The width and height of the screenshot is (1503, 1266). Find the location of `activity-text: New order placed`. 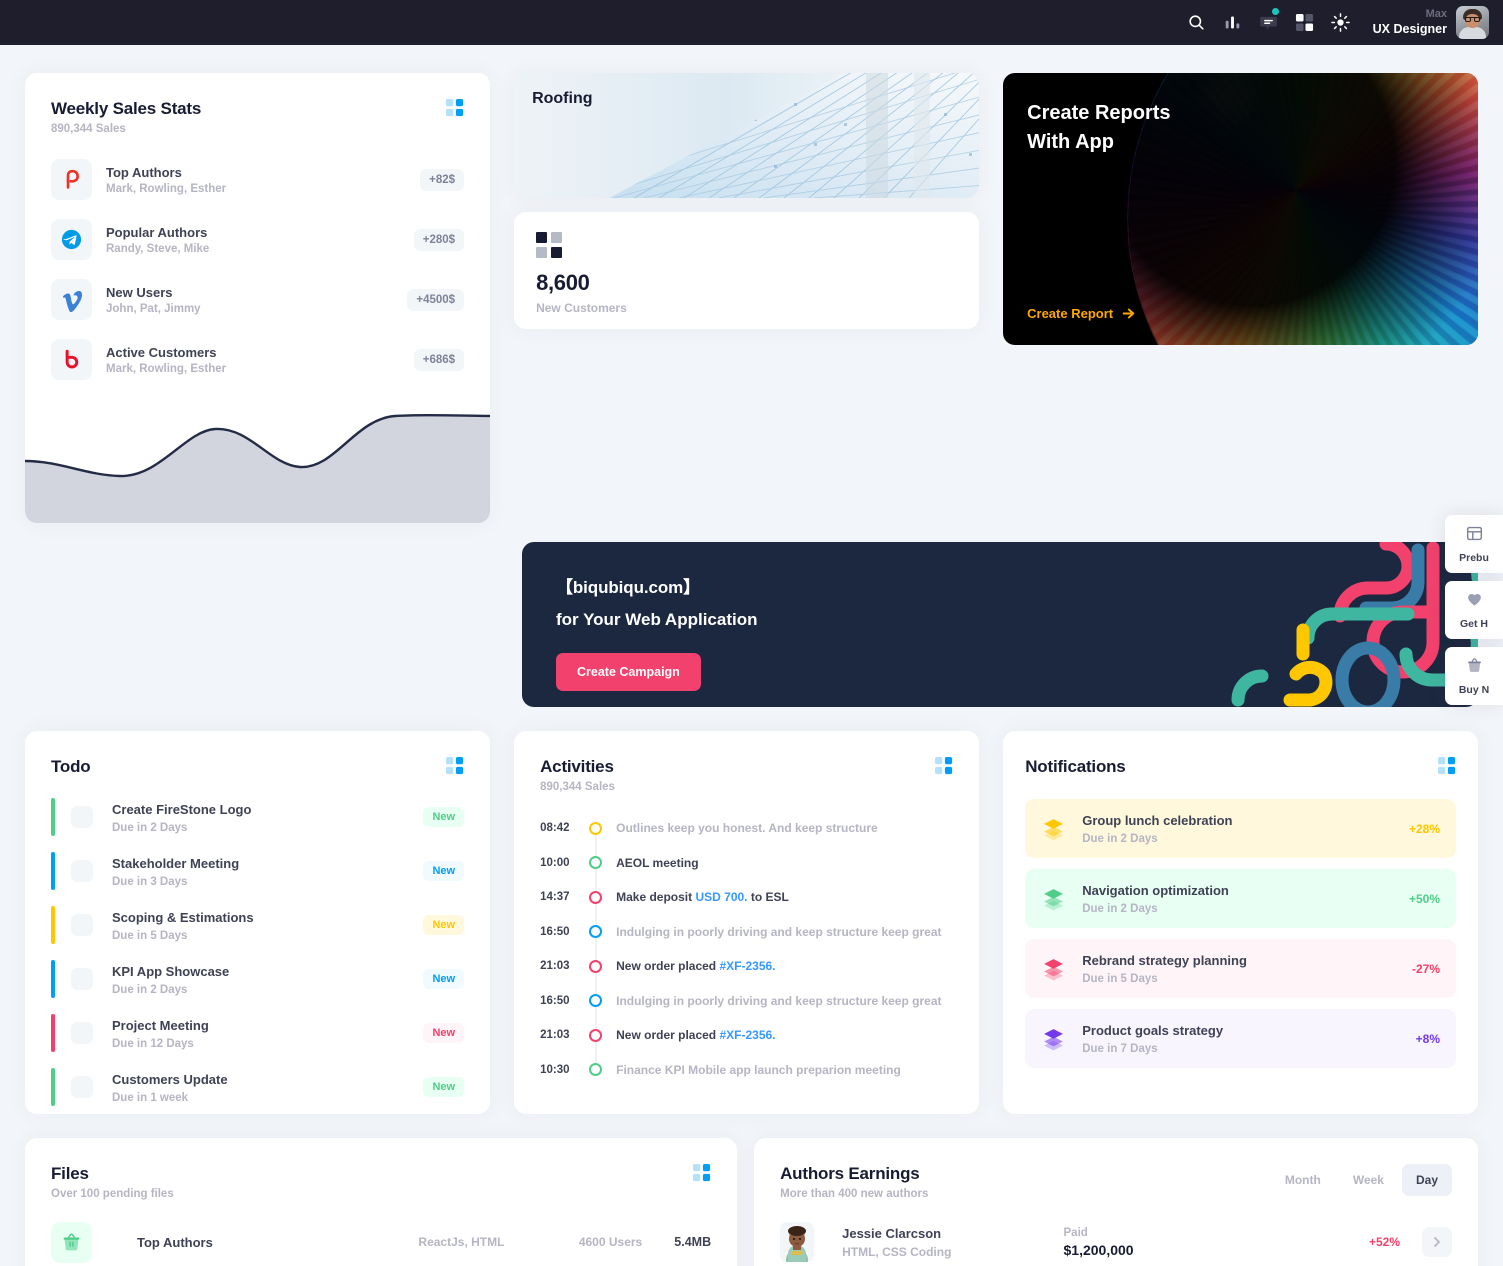

activity-text: New order placed is located at coordinates (668, 966).